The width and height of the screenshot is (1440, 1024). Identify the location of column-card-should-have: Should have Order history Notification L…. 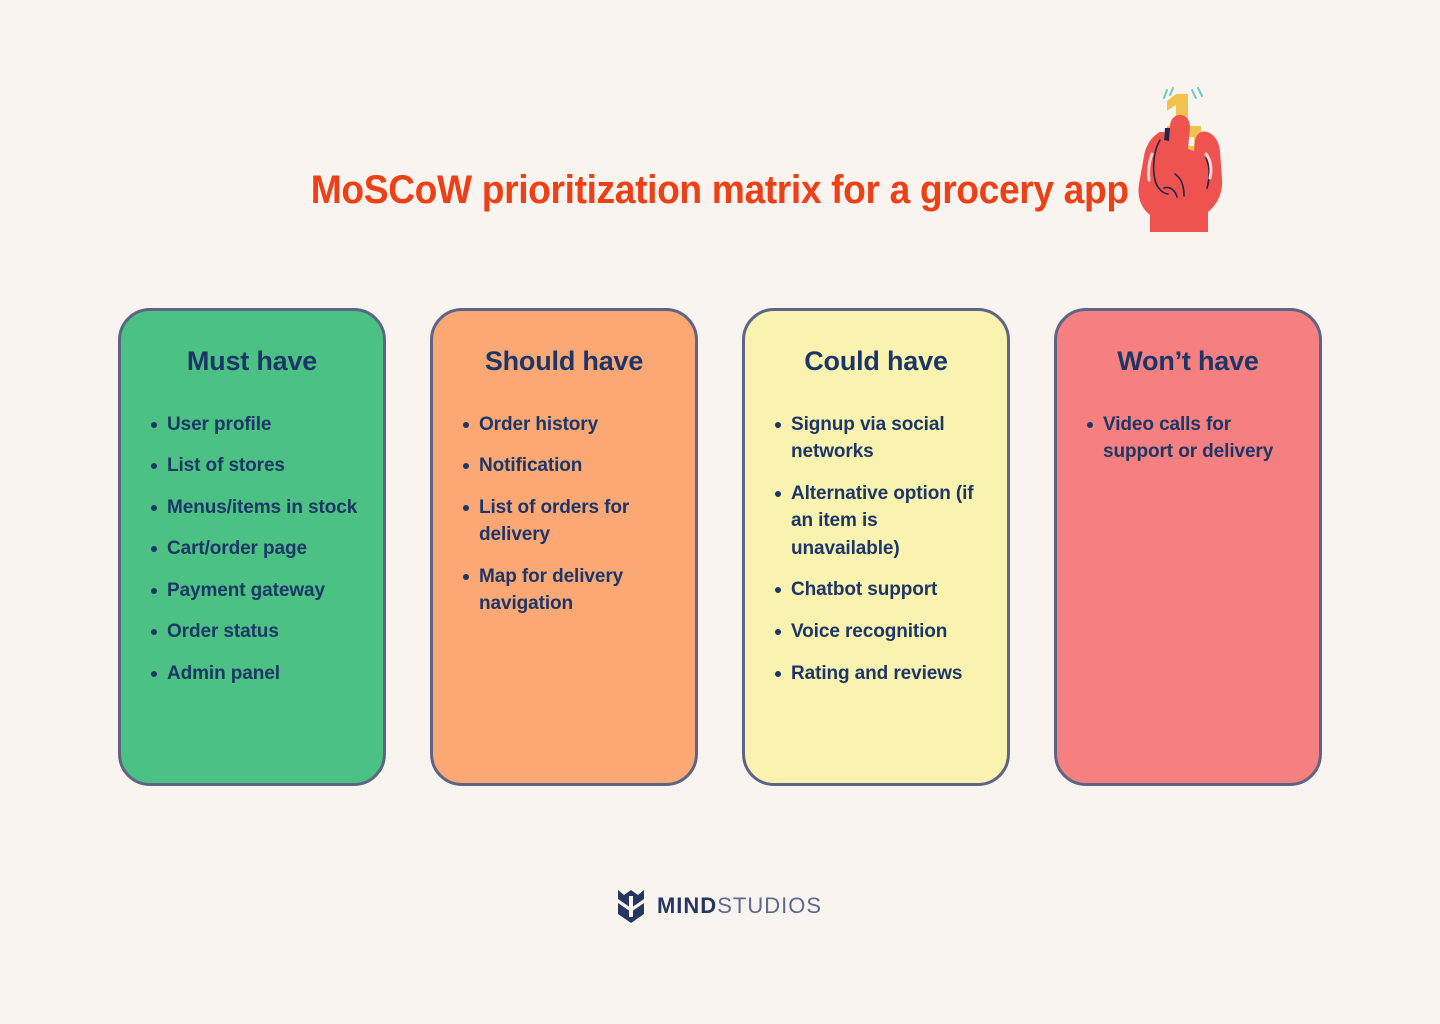
(564, 547).